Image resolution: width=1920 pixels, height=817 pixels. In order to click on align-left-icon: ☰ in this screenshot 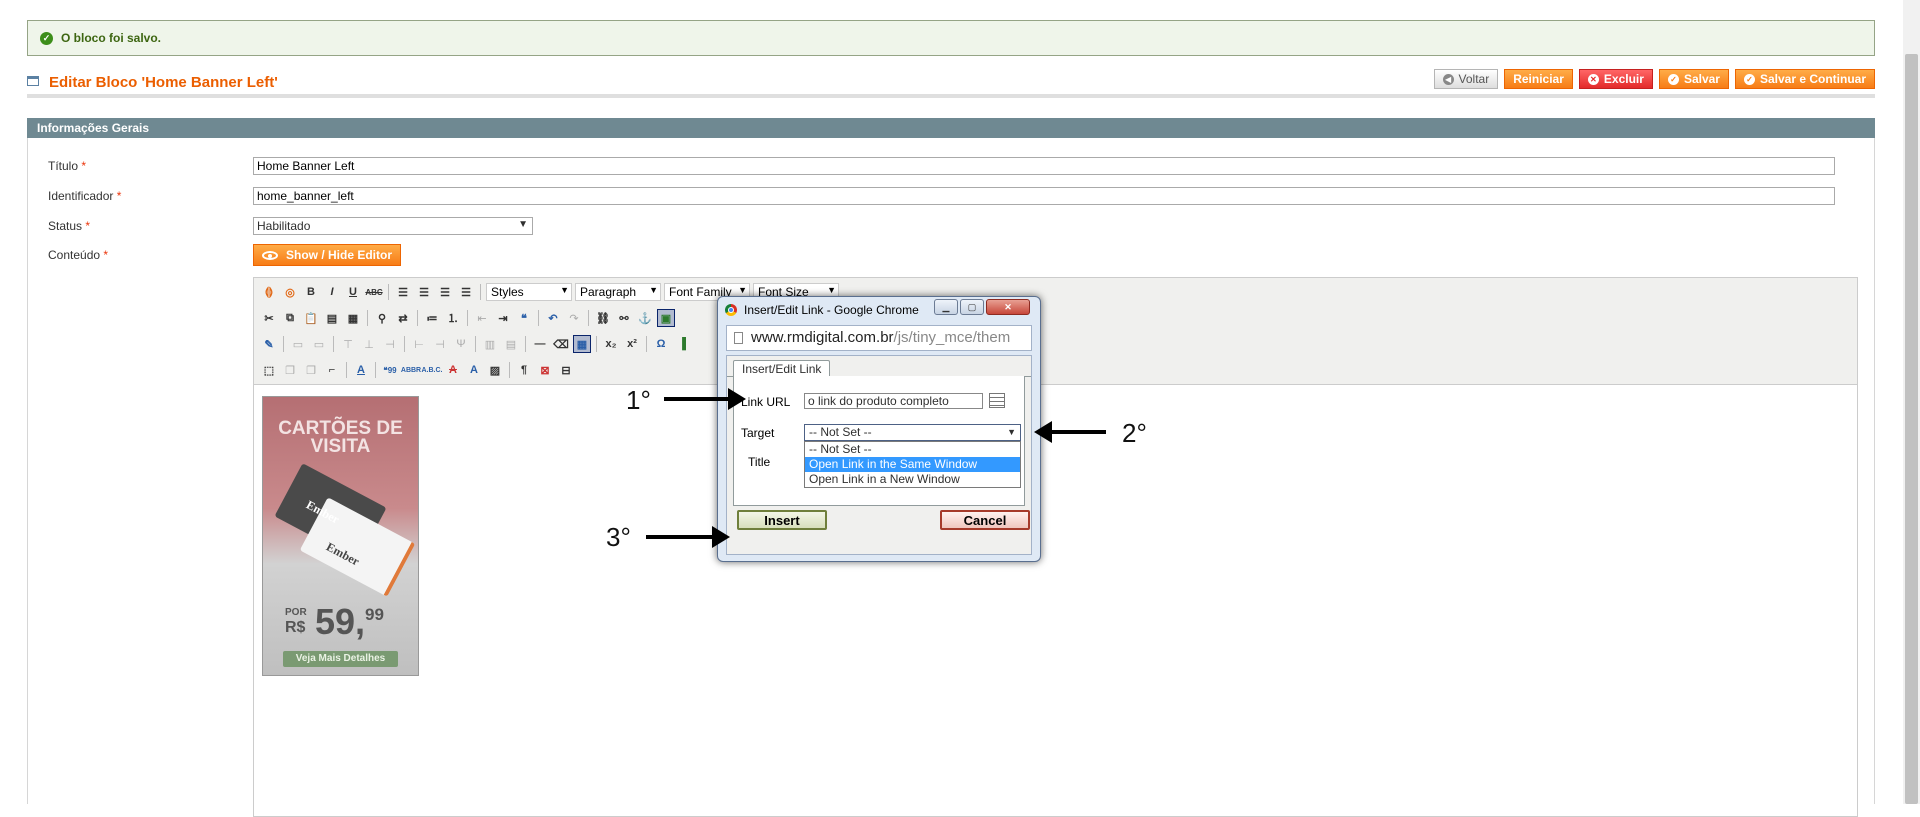, I will do `click(403, 292)`.